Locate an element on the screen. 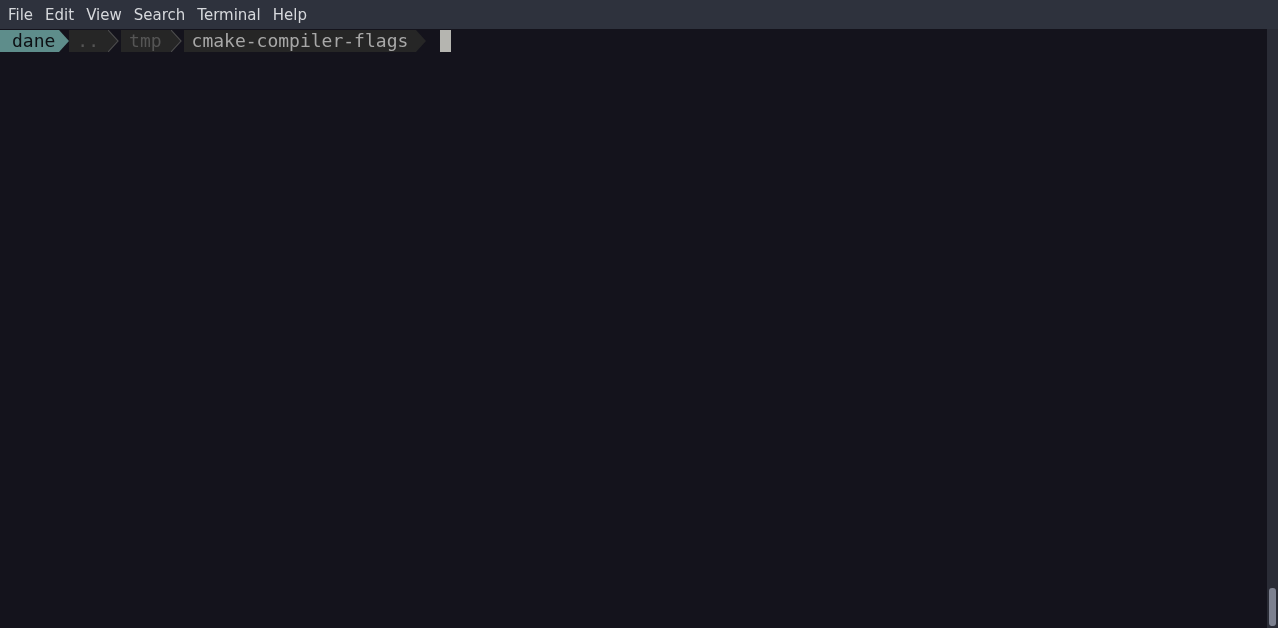 The width and height of the screenshot is (1278, 628). menu-item: View is located at coordinates (104, 14).